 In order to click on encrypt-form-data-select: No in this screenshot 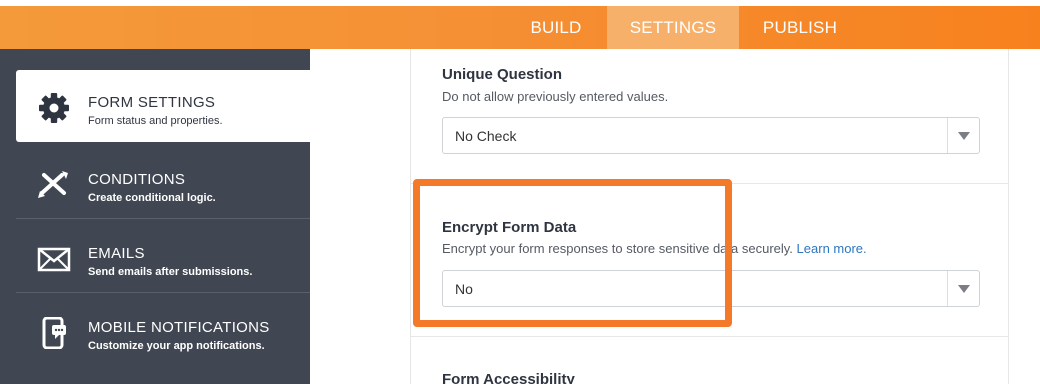, I will do `click(711, 288)`.